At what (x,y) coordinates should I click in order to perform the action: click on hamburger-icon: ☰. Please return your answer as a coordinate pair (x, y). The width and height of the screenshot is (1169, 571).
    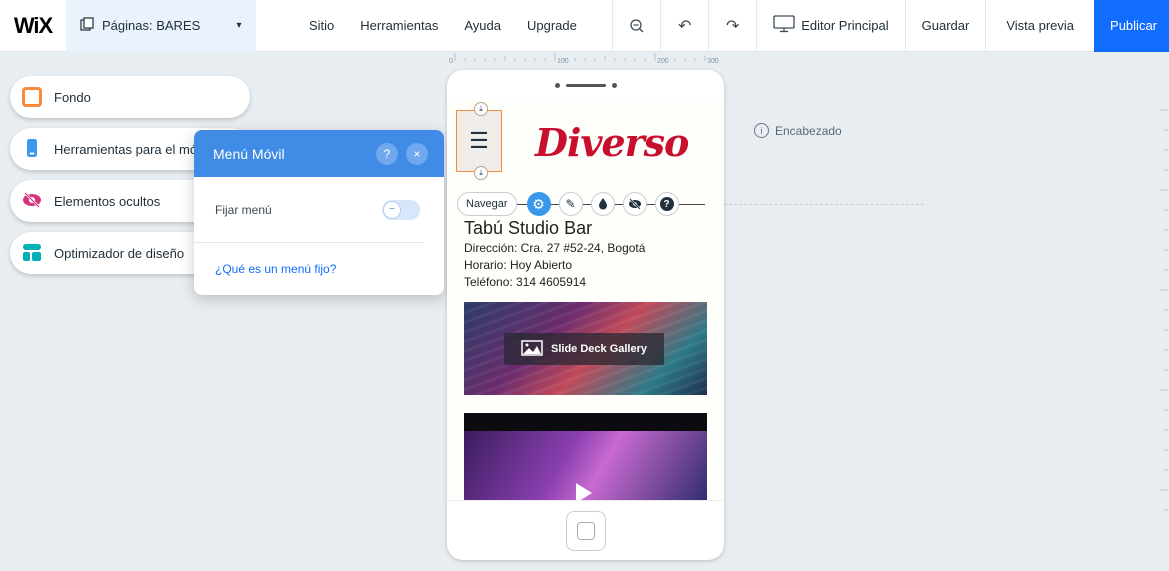
    Looking at the image, I should click on (479, 140).